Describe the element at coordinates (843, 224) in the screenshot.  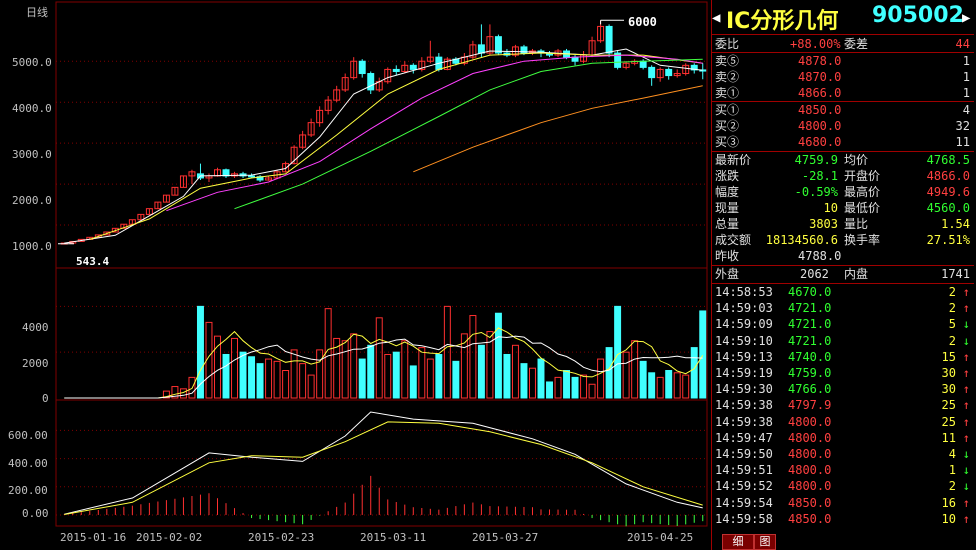
I see `quote-row: 总量 3803 量比 1.54` at that location.